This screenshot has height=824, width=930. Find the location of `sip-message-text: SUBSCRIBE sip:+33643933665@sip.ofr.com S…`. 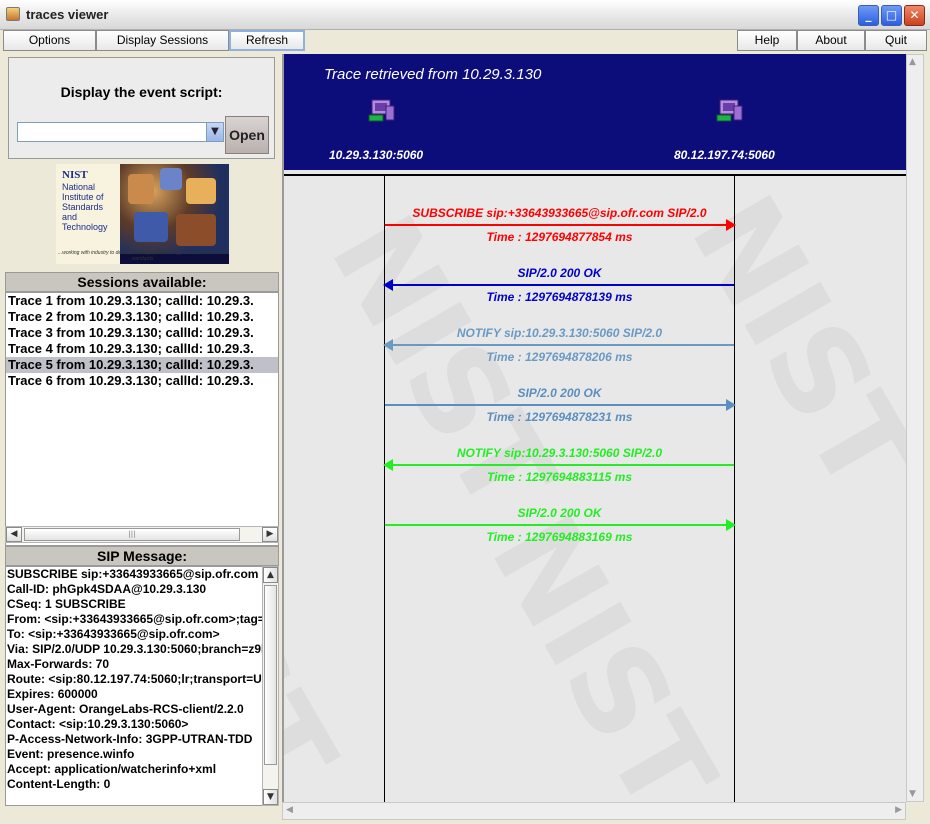

sip-message-text: SUBSCRIBE sip:+33643933665@sip.ofr.com S… is located at coordinates (134, 686).